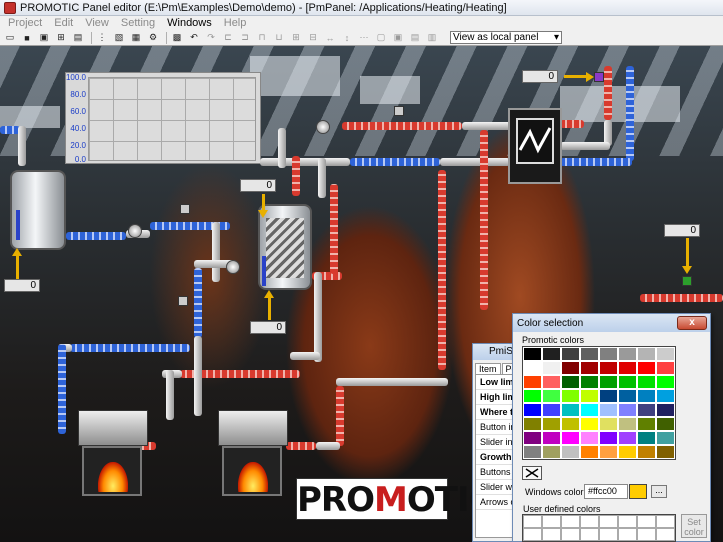 This screenshot has width=723, height=542. I want to click on same-width-icon: ↔, so click(330, 37).